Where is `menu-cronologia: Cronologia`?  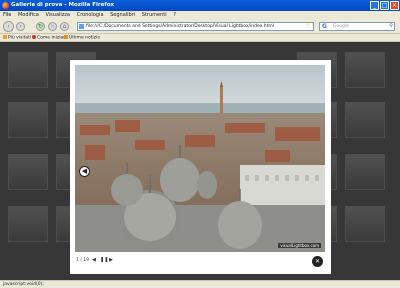 menu-cronologia: Cronologia is located at coordinates (90, 15).